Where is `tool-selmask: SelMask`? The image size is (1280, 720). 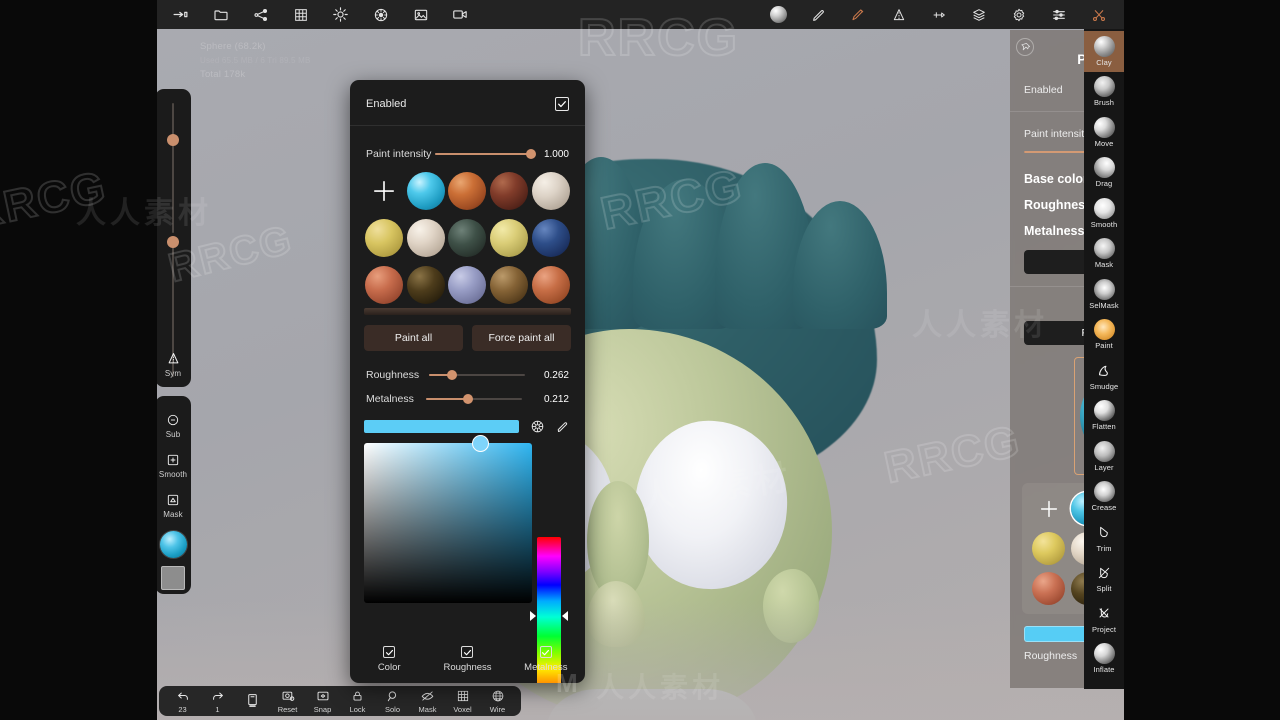 tool-selmask: SelMask is located at coordinates (1104, 294).